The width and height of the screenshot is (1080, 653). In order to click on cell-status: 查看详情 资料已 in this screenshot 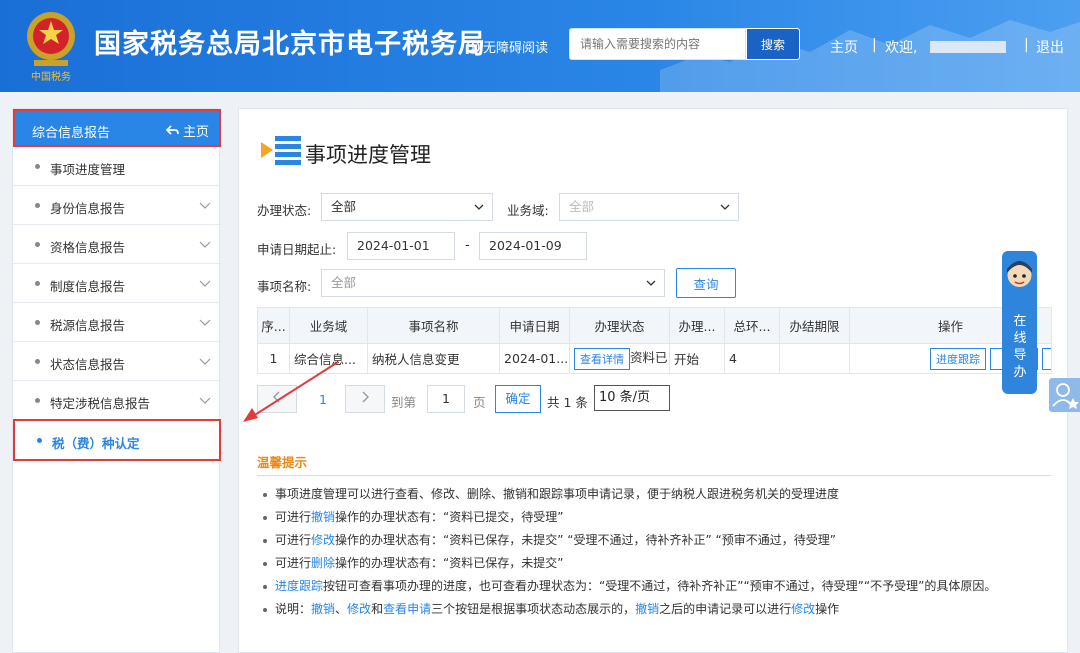, I will do `click(619, 358)`.